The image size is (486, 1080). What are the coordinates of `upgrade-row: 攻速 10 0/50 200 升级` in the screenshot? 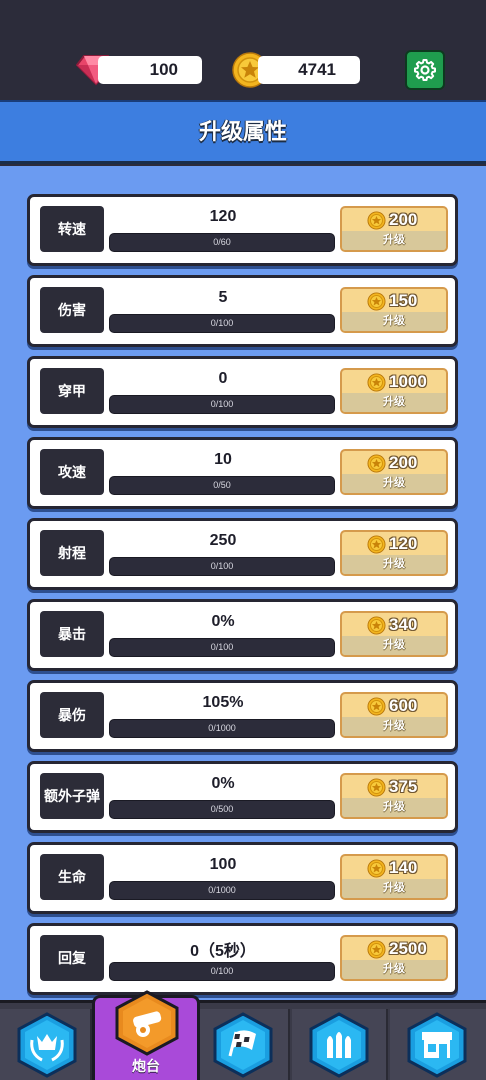 It's located at (242, 473).